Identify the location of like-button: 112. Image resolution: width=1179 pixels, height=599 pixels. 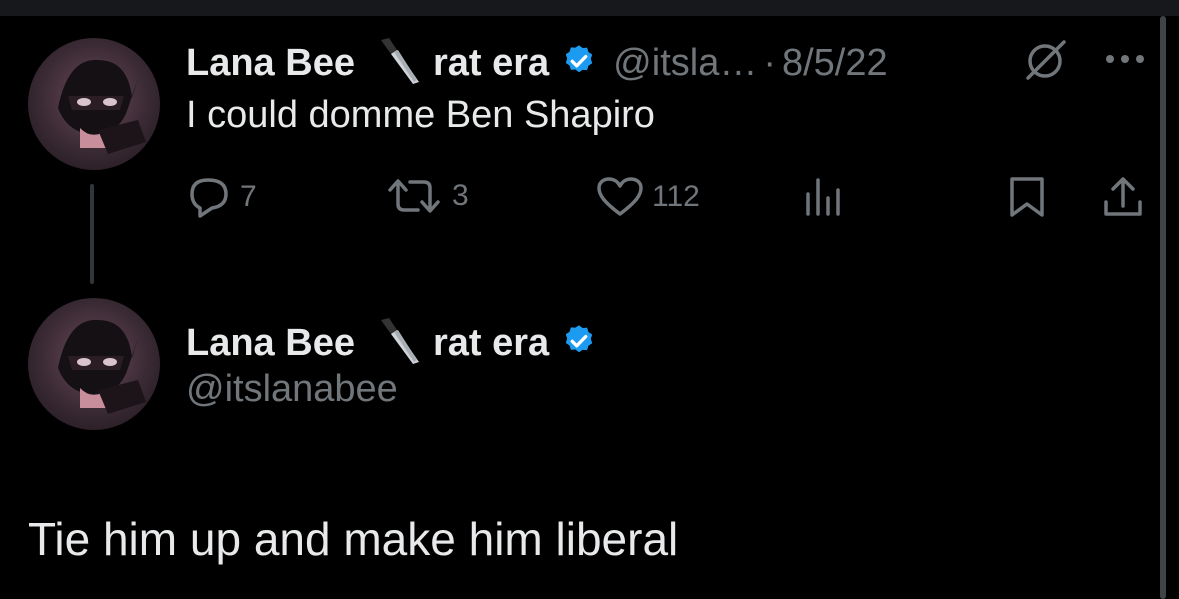
(648, 197).